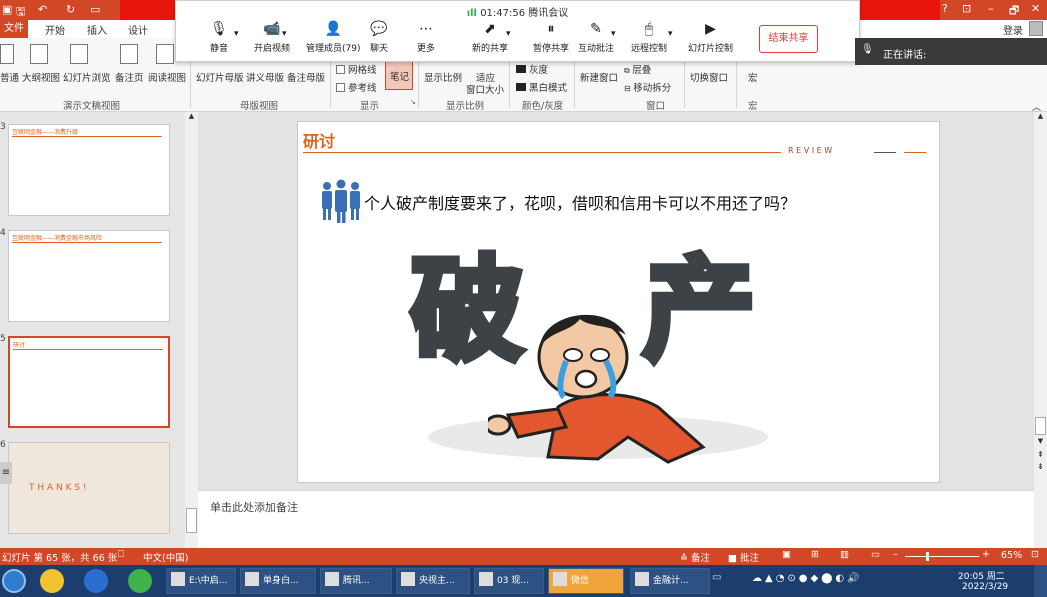  I want to click on browser-icon, so click(140, 581).